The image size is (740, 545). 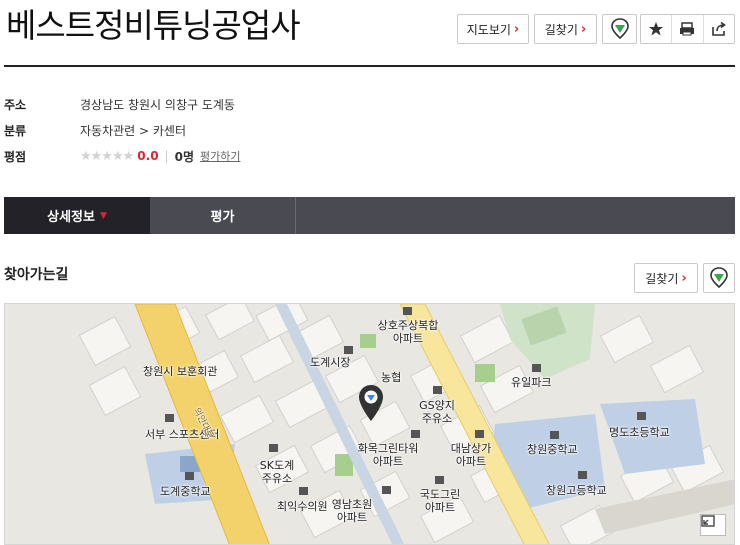 I want to click on share-toolbar, so click(x=687, y=29).